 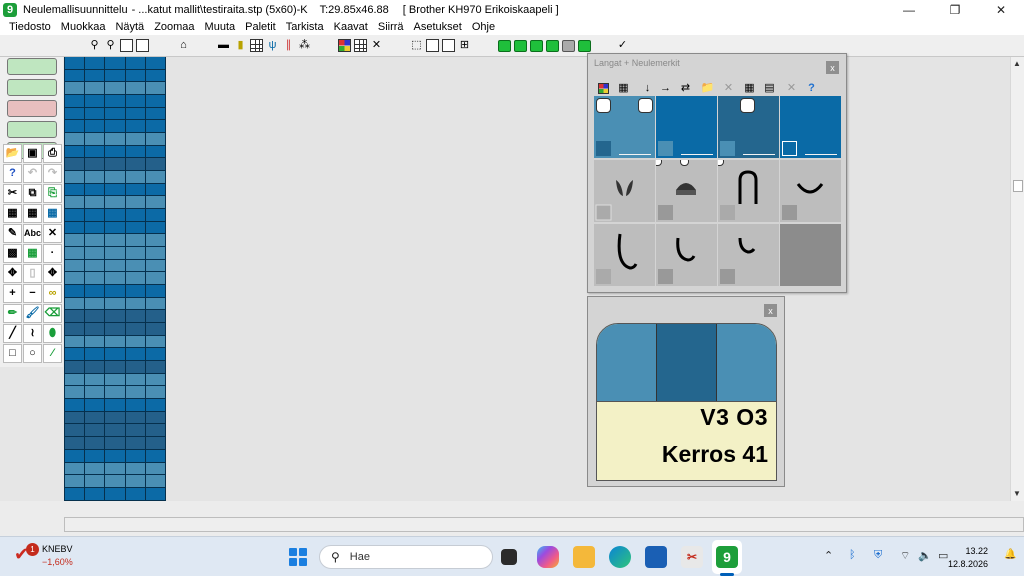 I want to click on maximize-button: ❐, so click(x=955, y=9).